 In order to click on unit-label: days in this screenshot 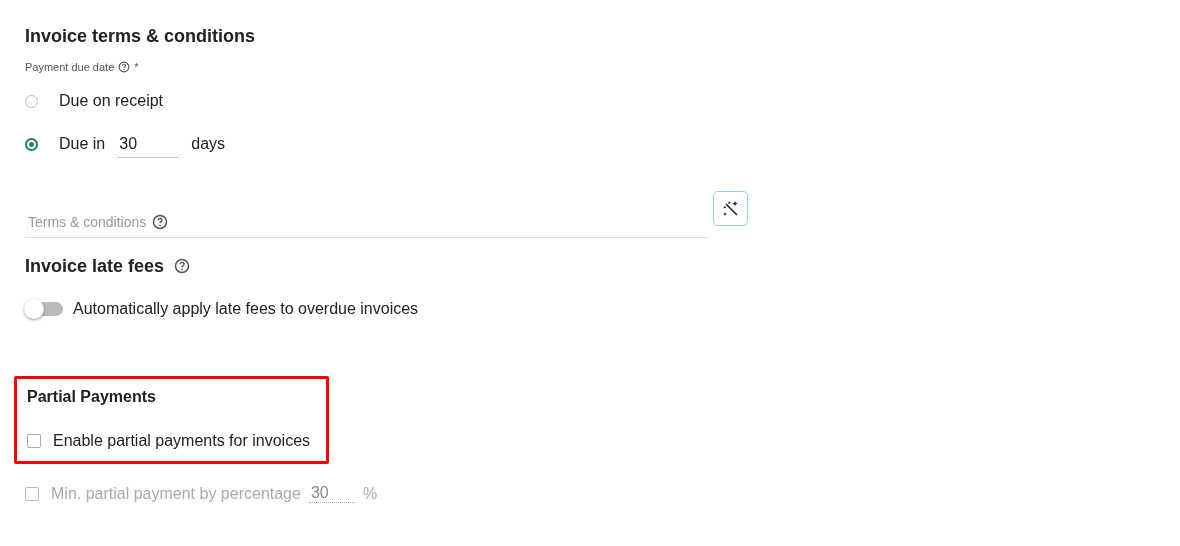, I will do `click(208, 144)`.